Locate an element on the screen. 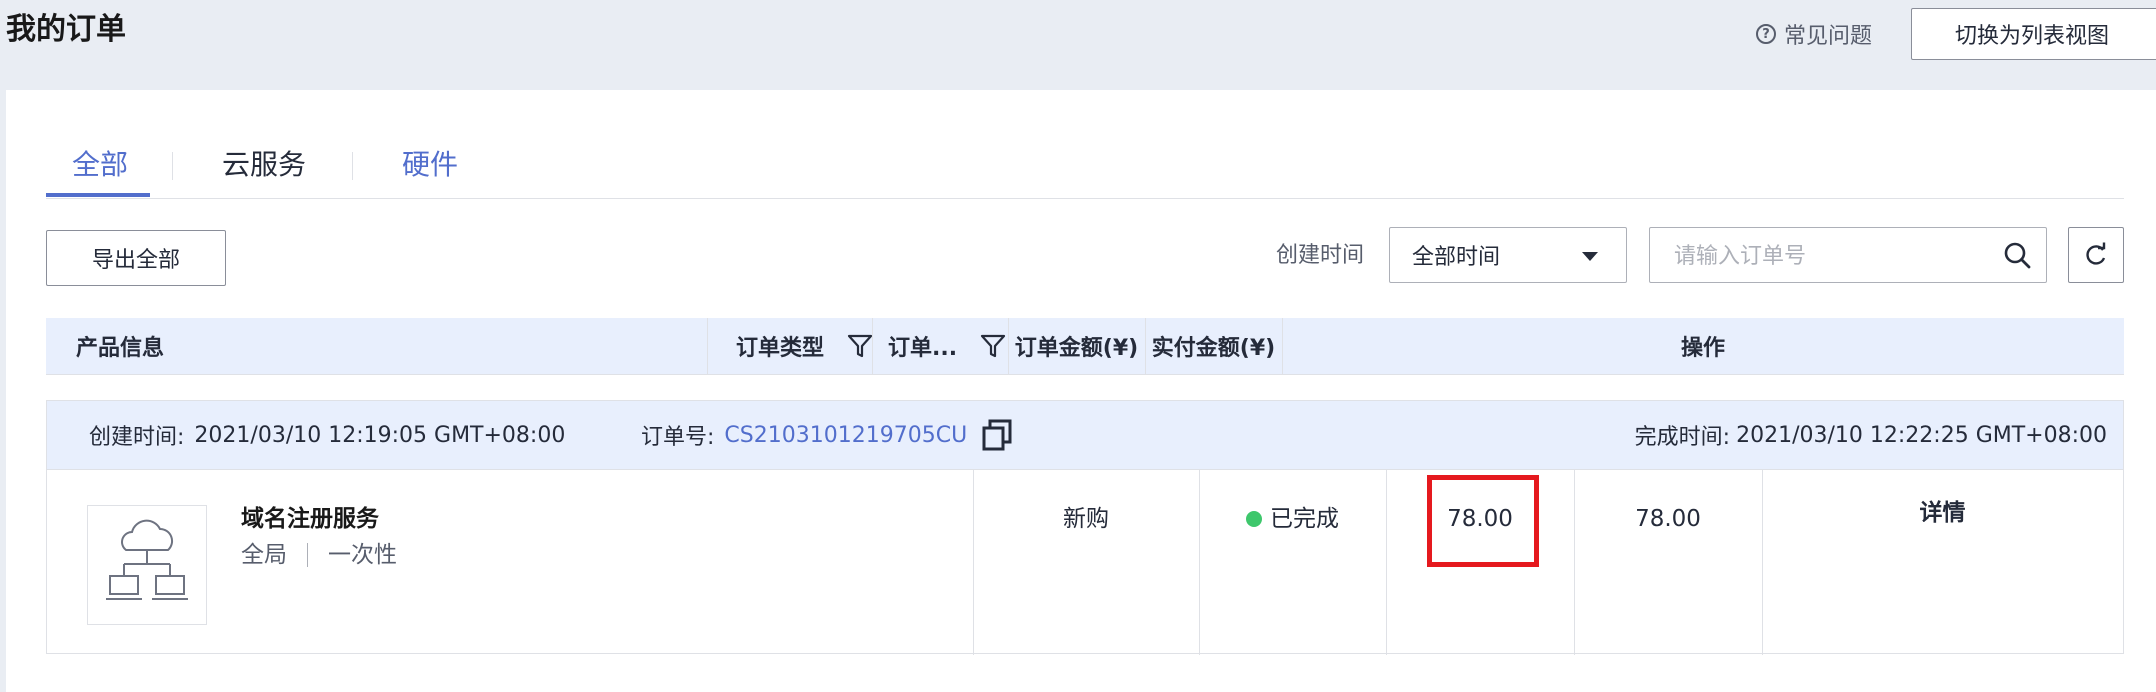 The height and width of the screenshot is (692, 2156). order-status-value: 已完成 is located at coordinates (1304, 519).